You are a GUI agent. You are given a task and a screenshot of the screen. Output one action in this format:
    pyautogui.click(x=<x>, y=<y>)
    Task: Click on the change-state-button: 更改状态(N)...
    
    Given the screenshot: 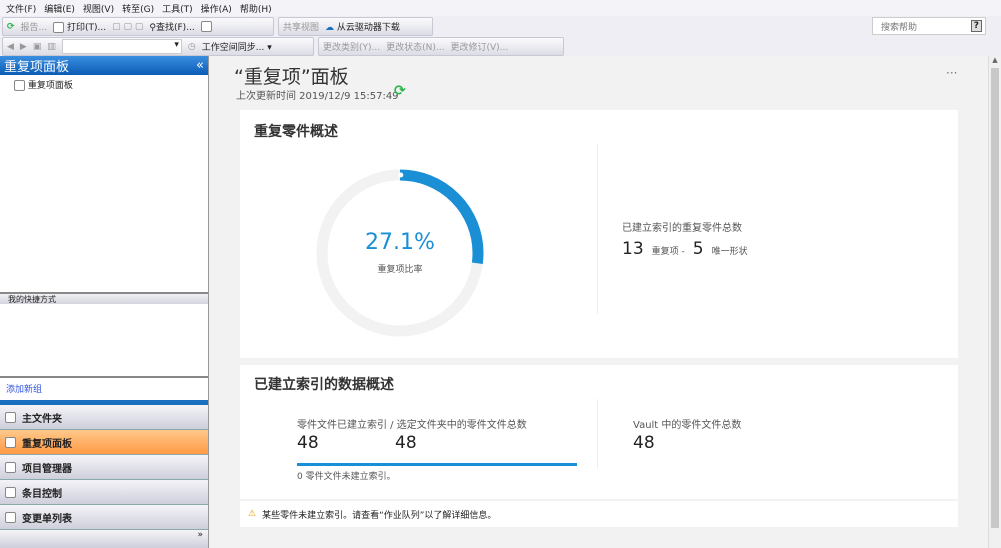 What is the action you would take?
    pyautogui.click(x=415, y=46)
    